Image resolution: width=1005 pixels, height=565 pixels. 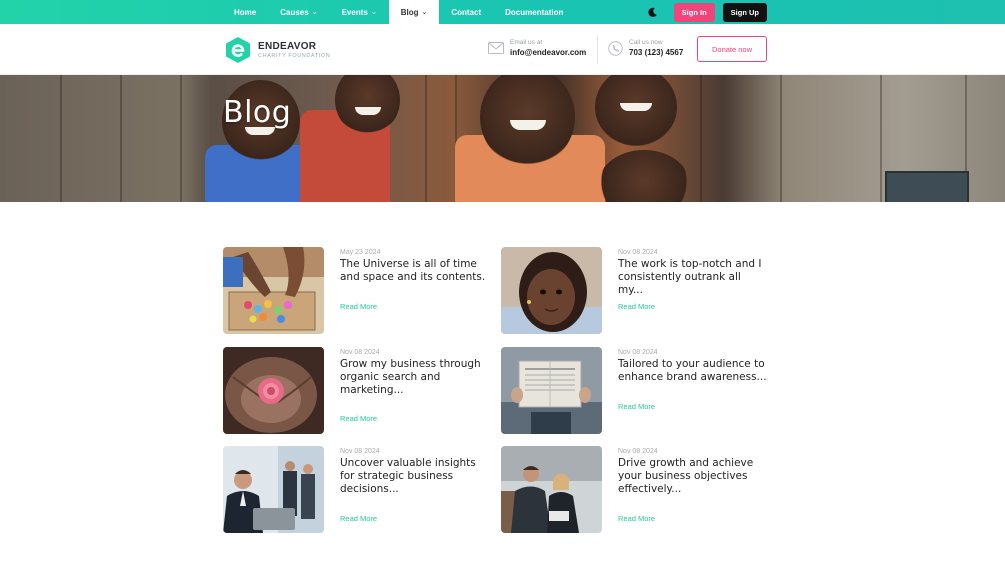 What do you see at coordinates (287, 46) in the screenshot?
I see `brand-name: ENDEAVOR` at bounding box center [287, 46].